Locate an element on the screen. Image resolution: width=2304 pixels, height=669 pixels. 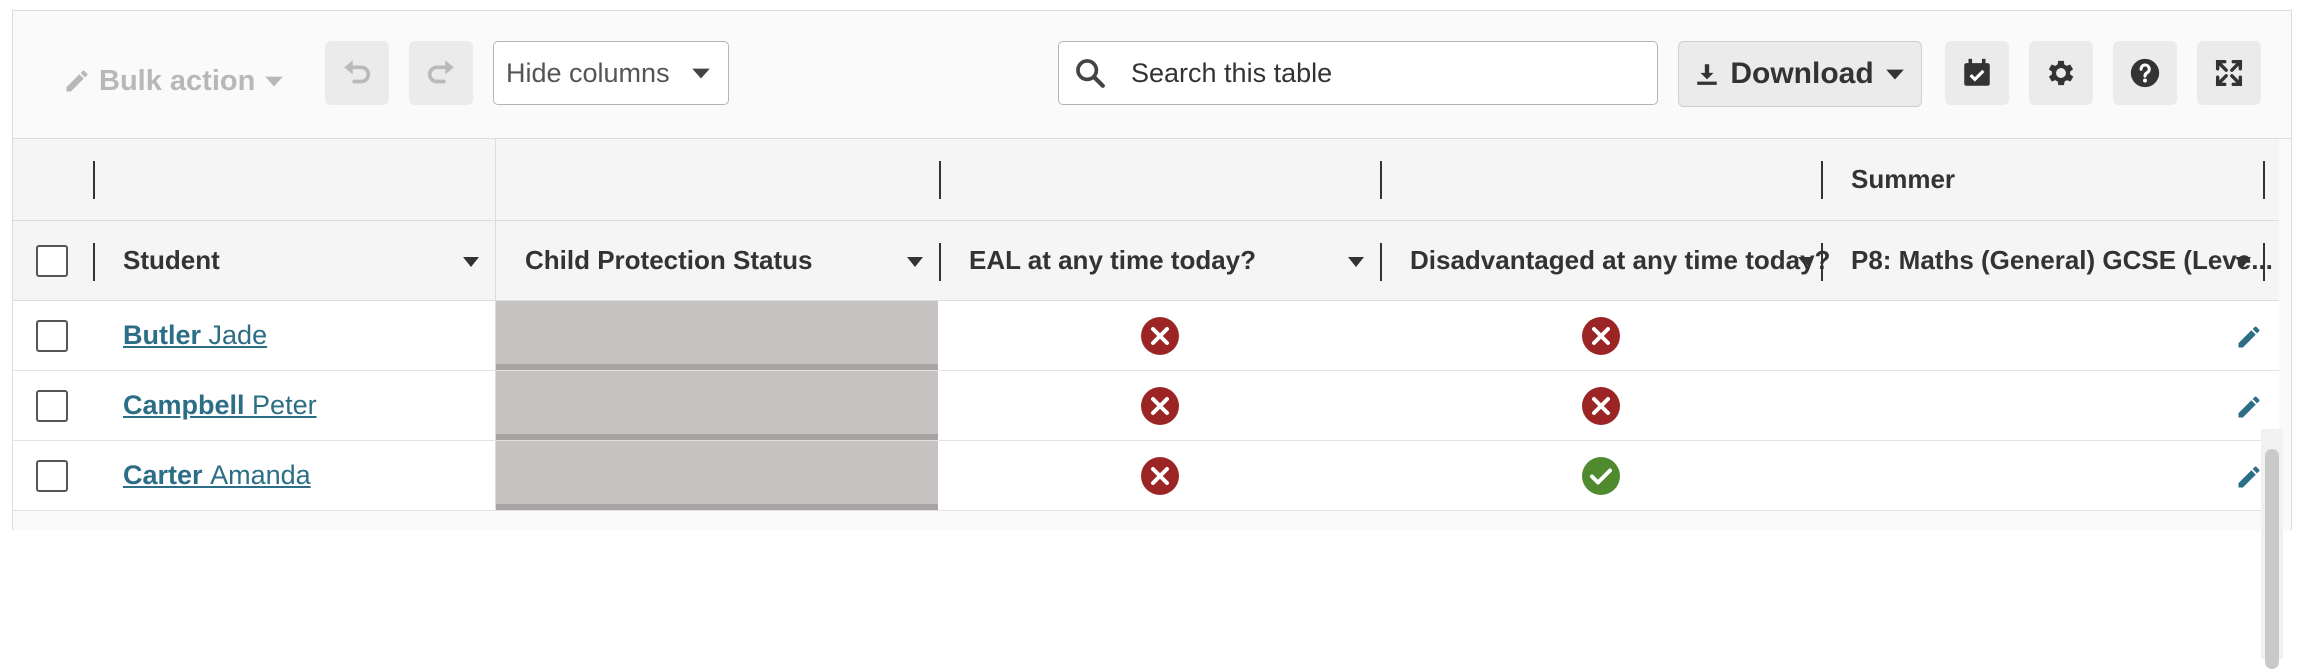
hide-columns-dropdown: Hide columns is located at coordinates (611, 73).